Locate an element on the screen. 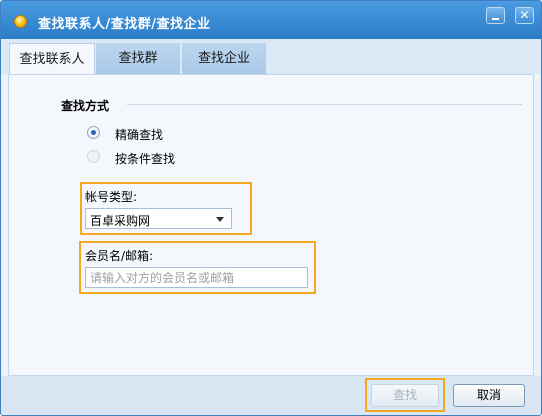 The image size is (542, 416). dialog-footer: 查找 取消 is located at coordinates (271, 395).